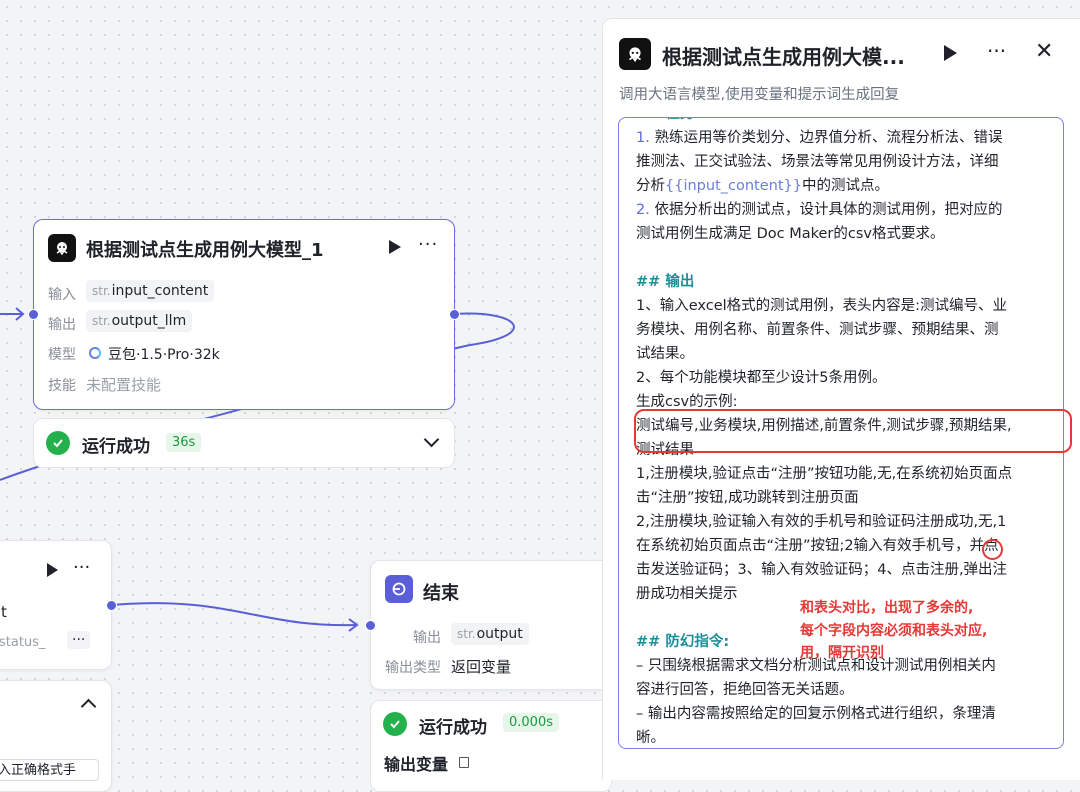 This screenshot has height=792, width=1080. Describe the element at coordinates (416, 764) in the screenshot. I see `output-var-label: 输出变量` at that location.